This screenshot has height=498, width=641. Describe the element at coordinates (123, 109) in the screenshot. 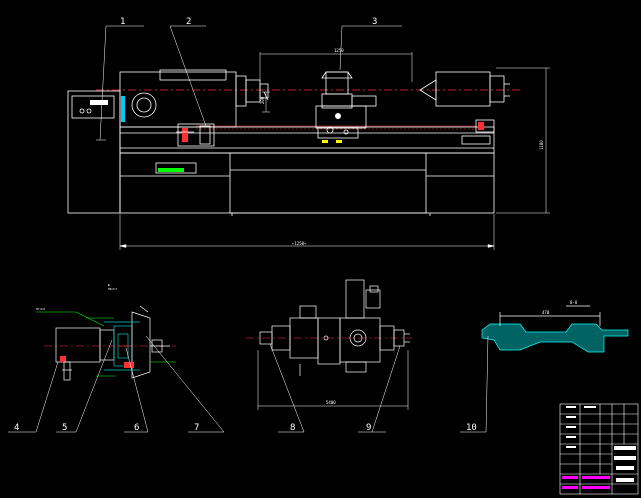

I see `cabinet-door-handle` at that location.